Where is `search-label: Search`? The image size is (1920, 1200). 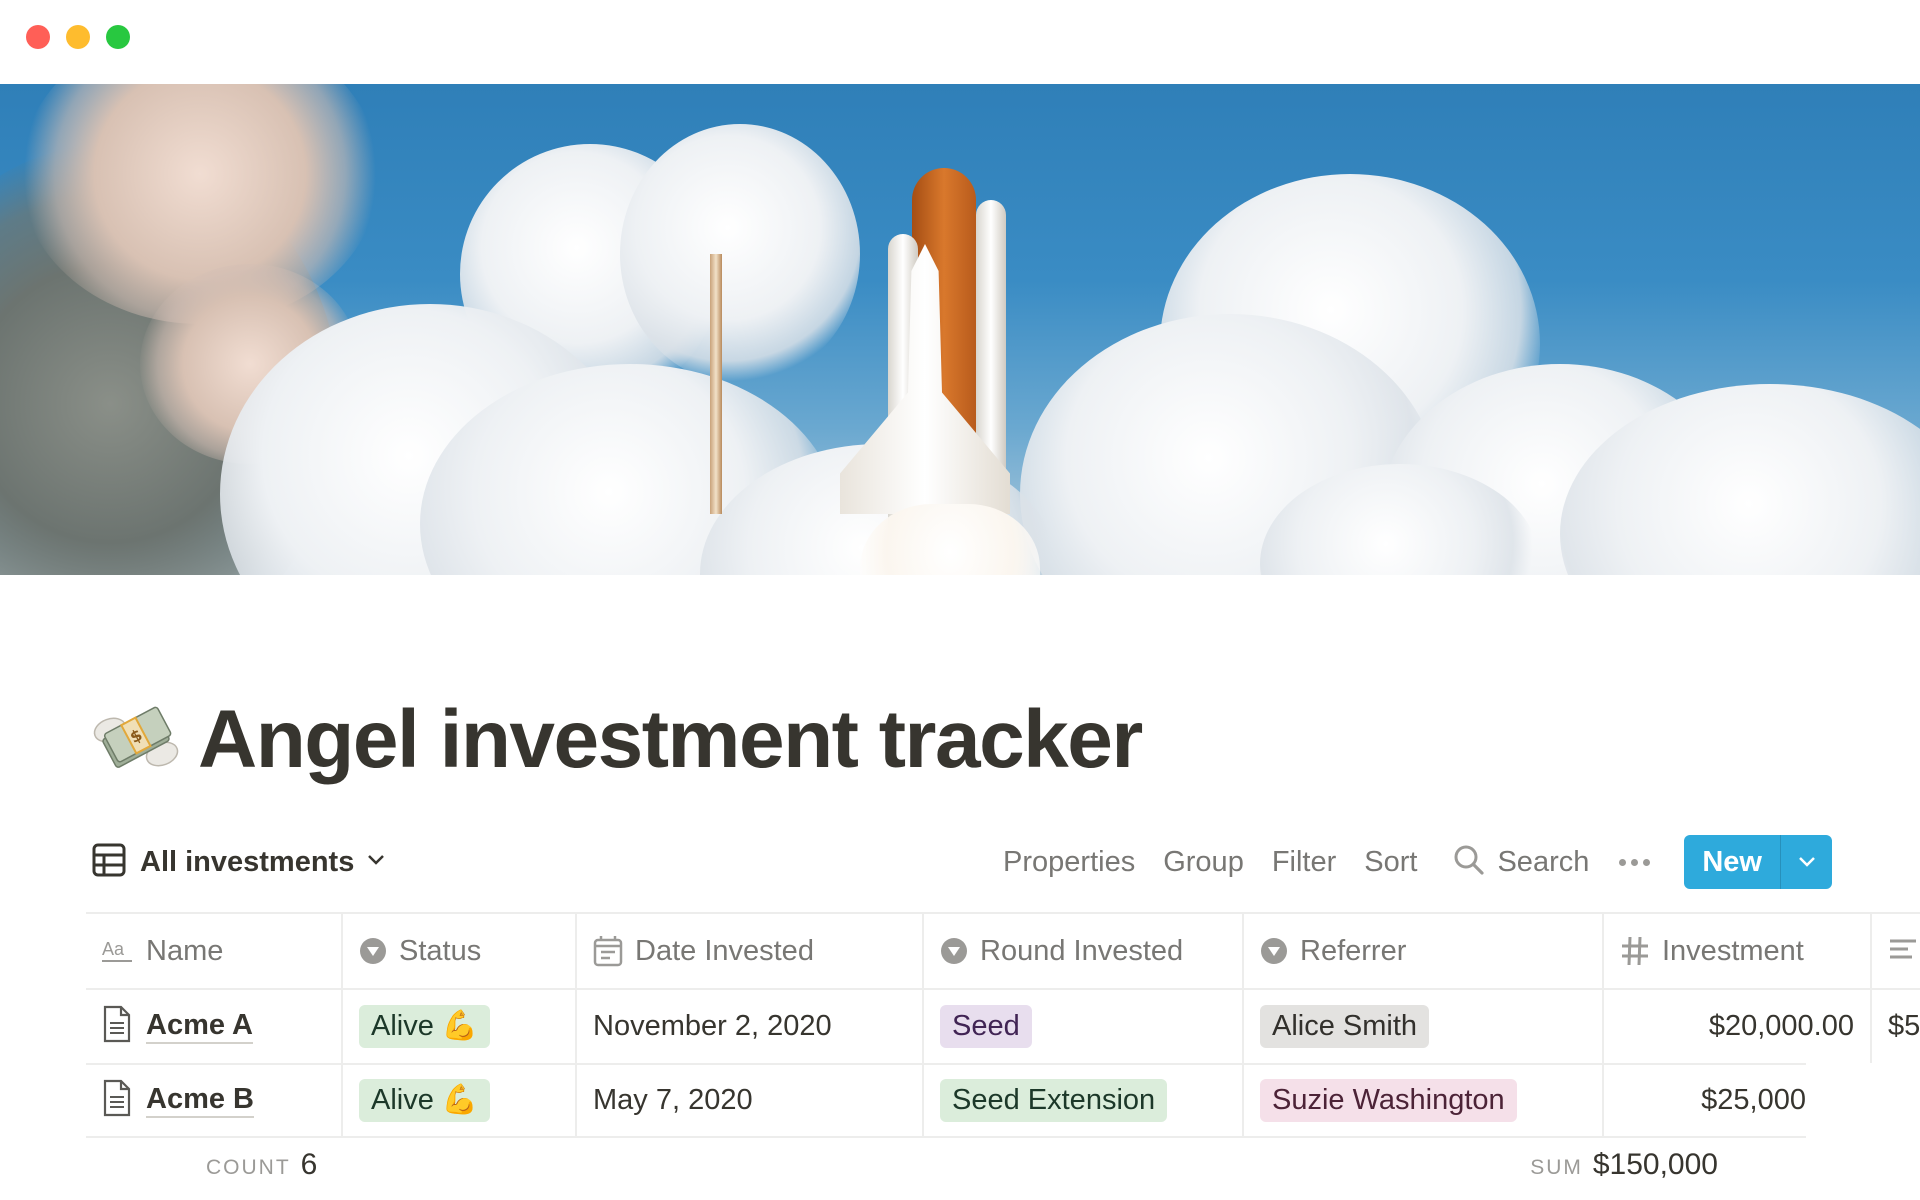
search-label: Search is located at coordinates (1543, 861).